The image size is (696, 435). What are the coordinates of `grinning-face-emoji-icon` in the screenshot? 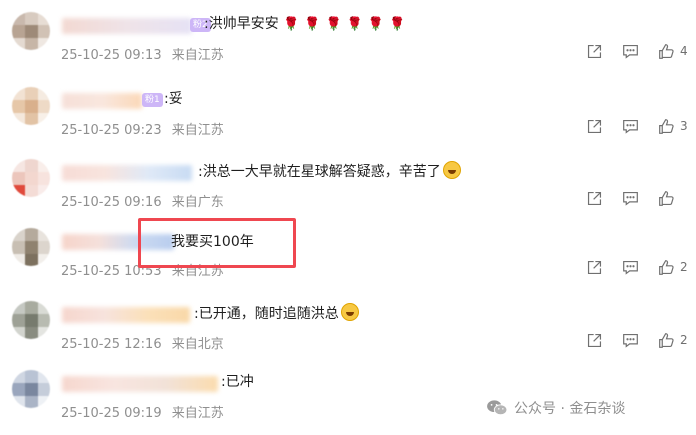 It's located at (349, 312).